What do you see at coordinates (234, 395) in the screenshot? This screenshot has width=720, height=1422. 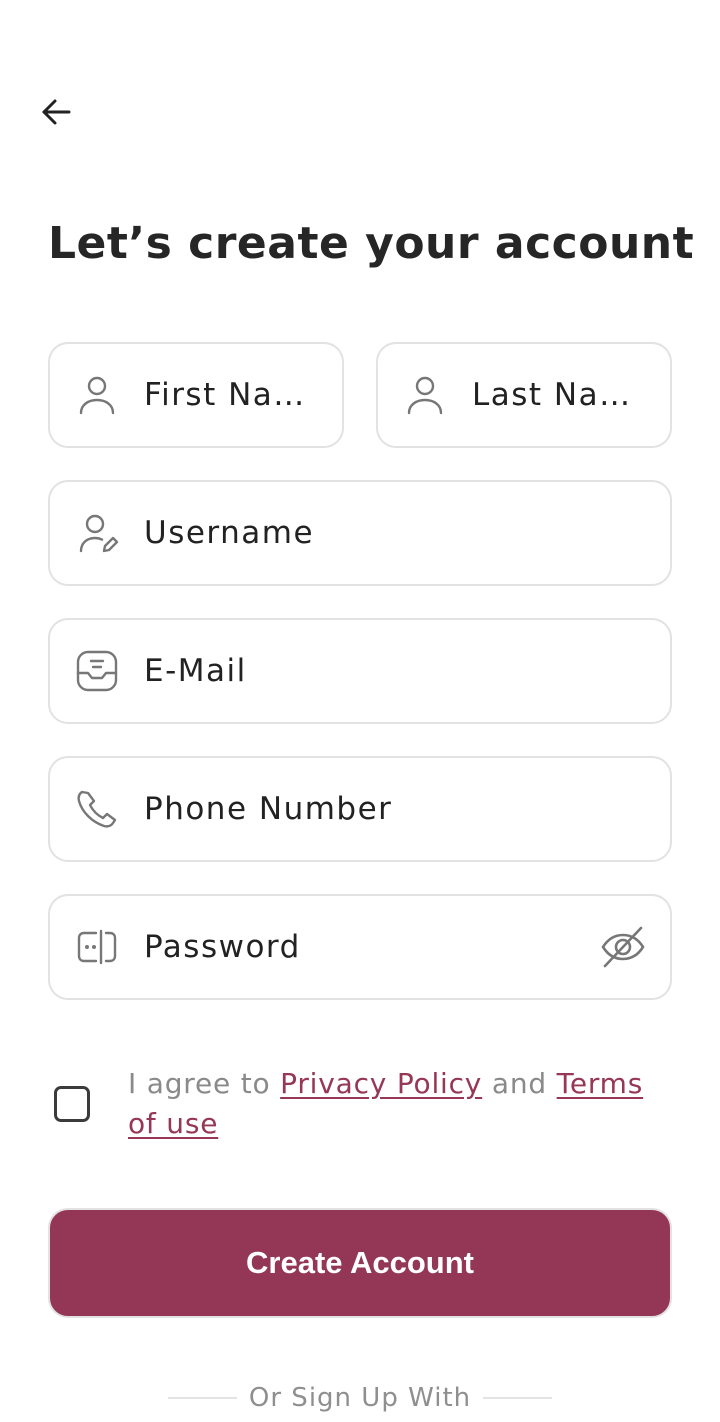 I see `first-name-input` at bounding box center [234, 395].